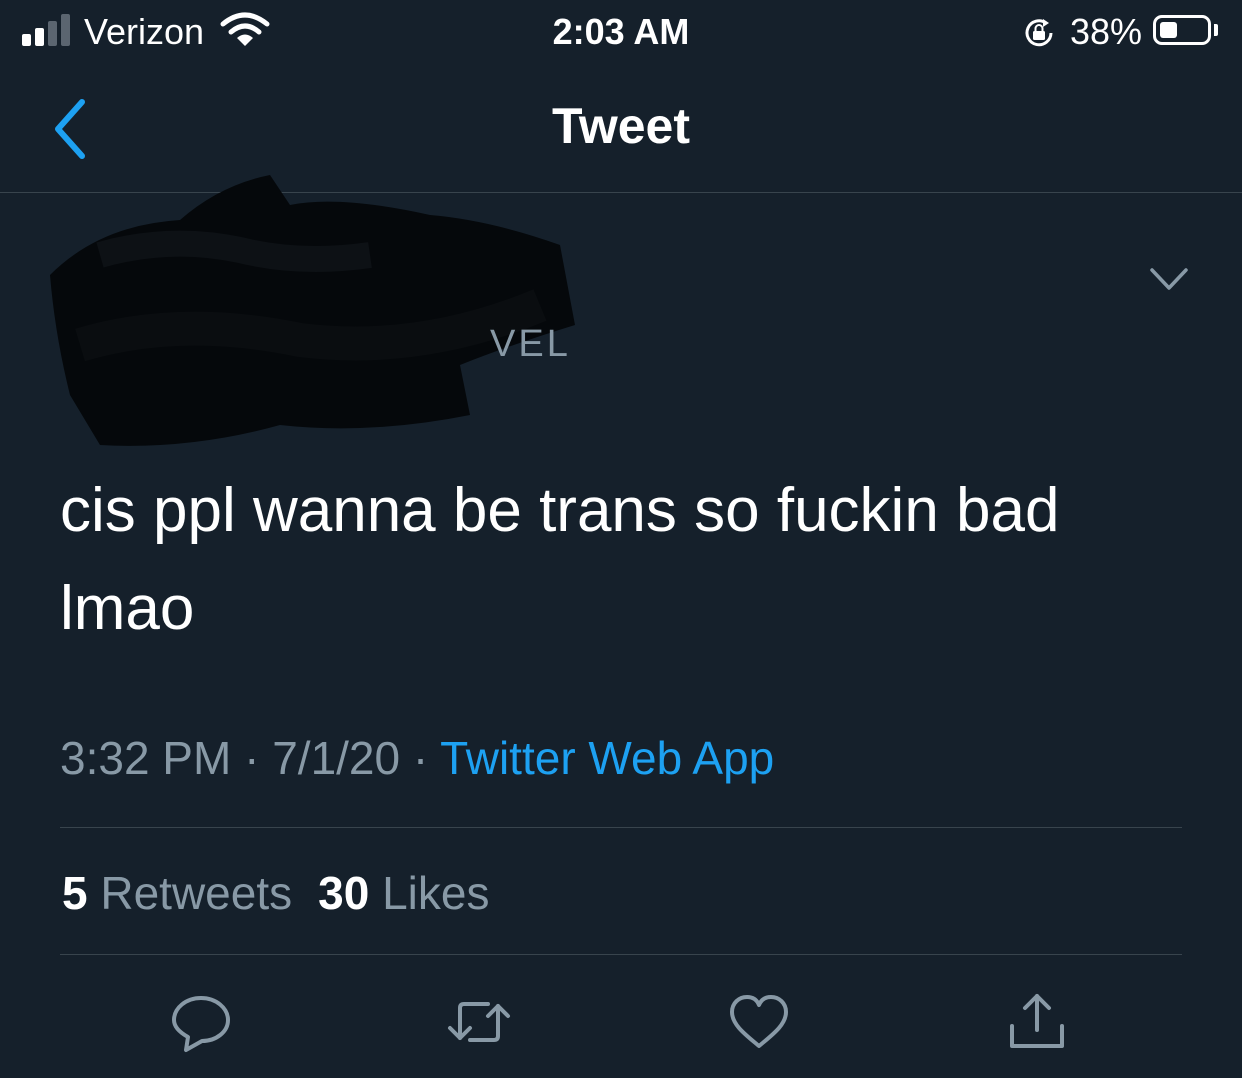 Image resolution: width=1242 pixels, height=1078 pixels. Describe the element at coordinates (1039, 33) in the screenshot. I see `rotation-lock-icon` at that location.